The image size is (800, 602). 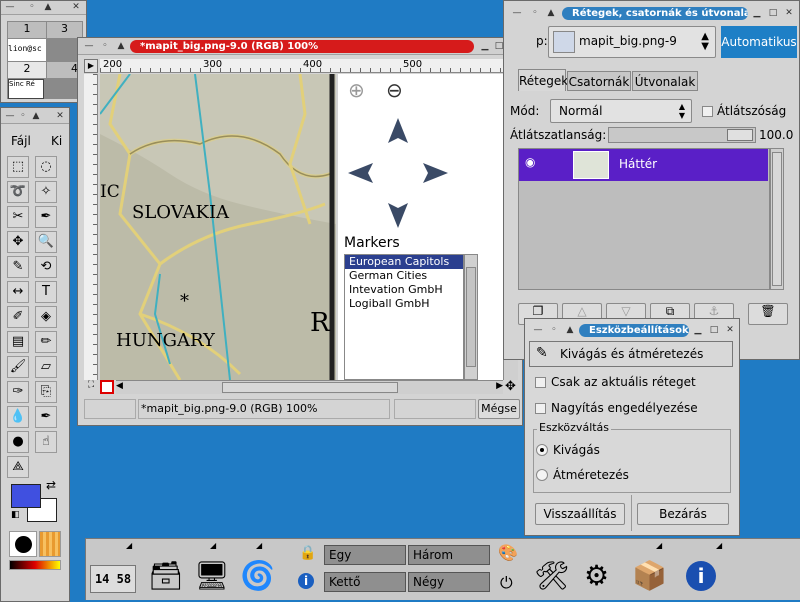 What do you see at coordinates (56, 141) in the screenshot?
I see `menu-extensions: Ki` at bounding box center [56, 141].